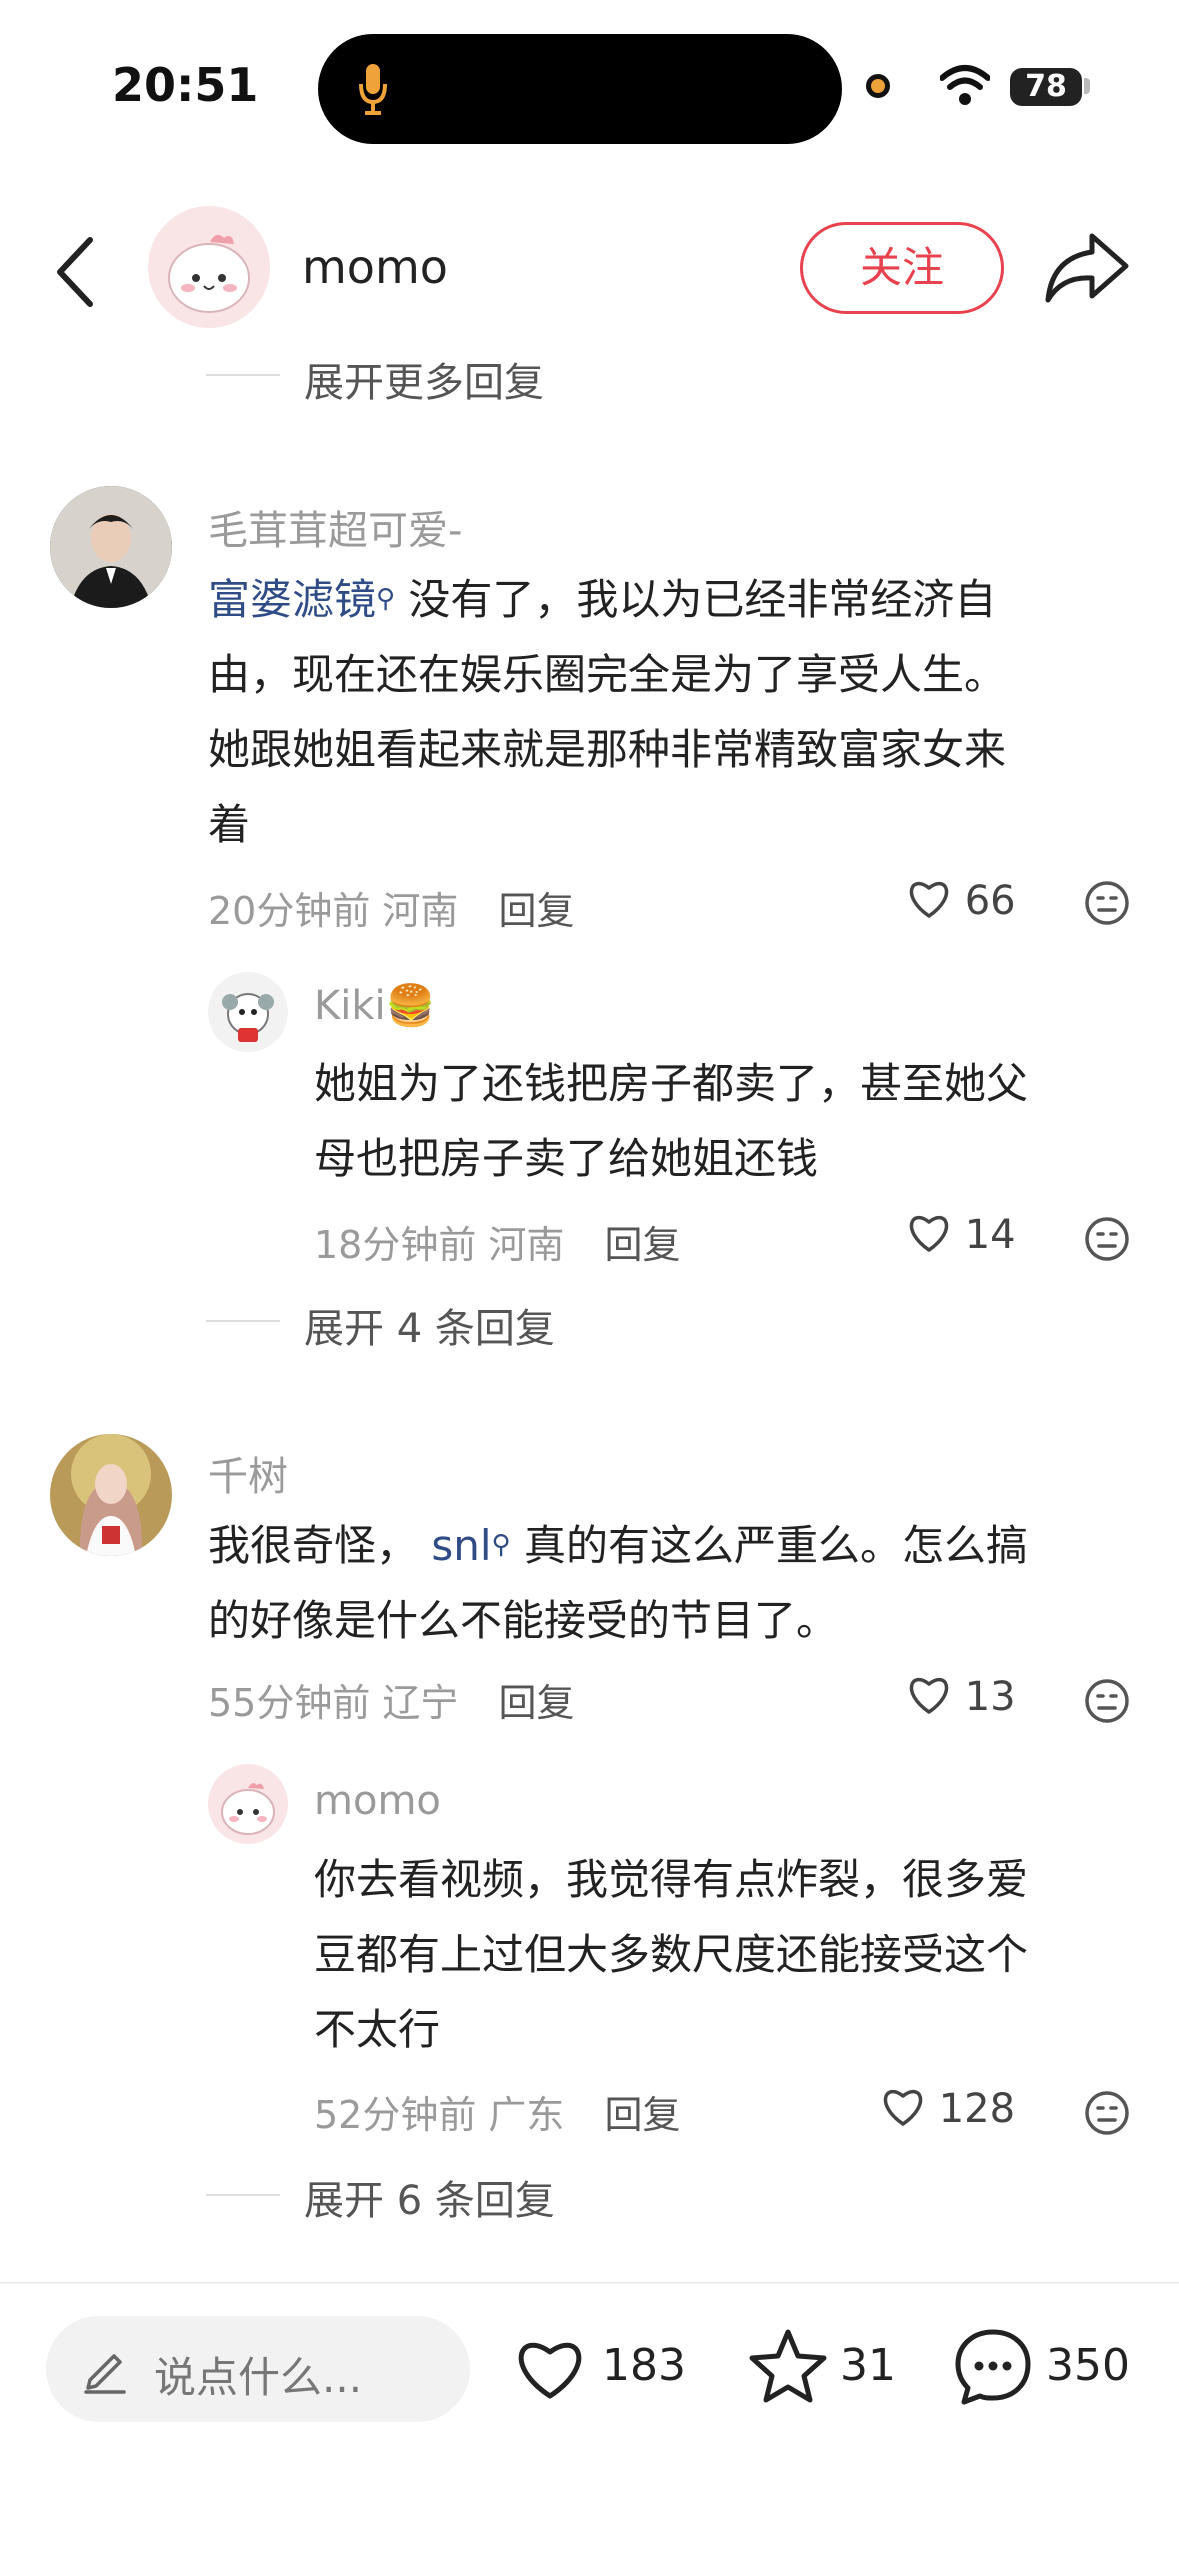 This screenshot has height=2556, width=1179. Describe the element at coordinates (185, 85) in the screenshot. I see `status-time: 20:51` at that location.